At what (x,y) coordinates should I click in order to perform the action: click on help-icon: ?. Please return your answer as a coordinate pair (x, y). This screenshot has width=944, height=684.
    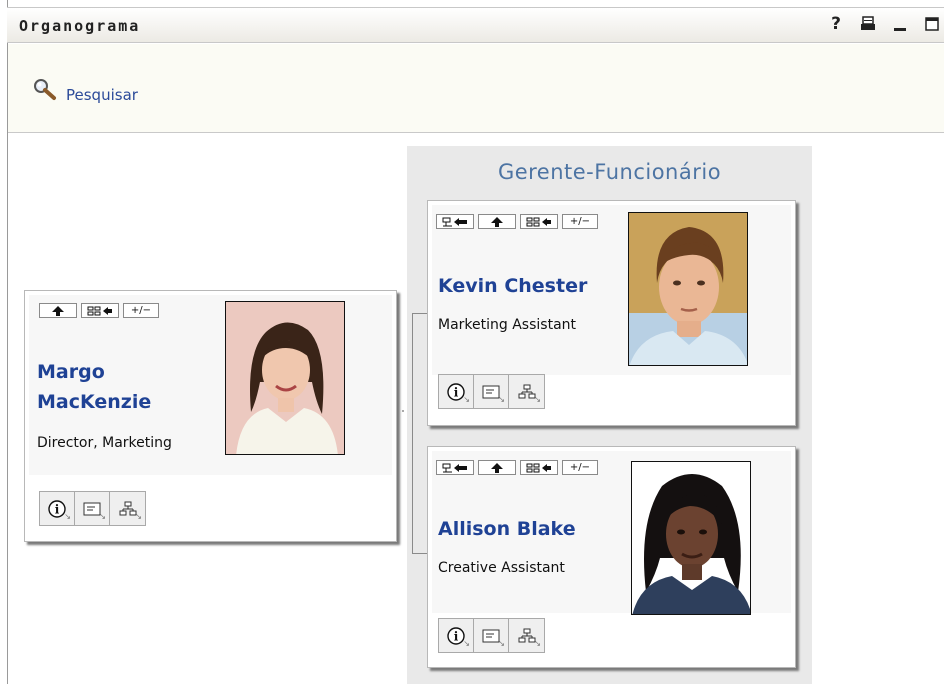
    Looking at the image, I should click on (836, 24).